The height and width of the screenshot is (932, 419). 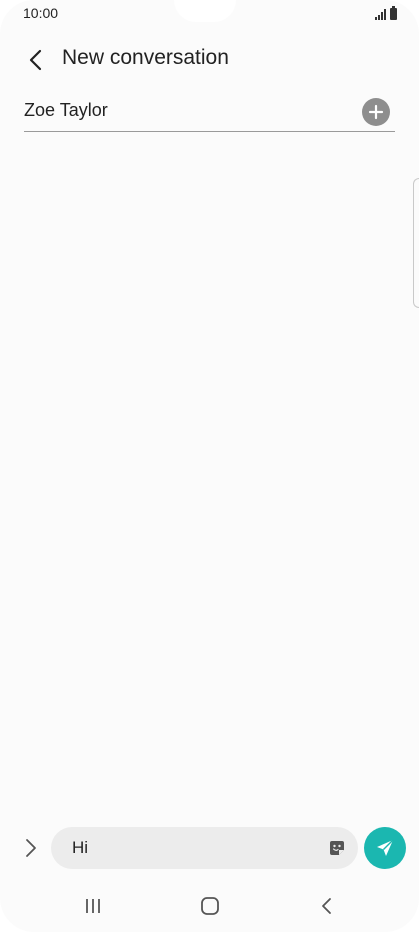 I want to click on recents-button, so click(x=93, y=906).